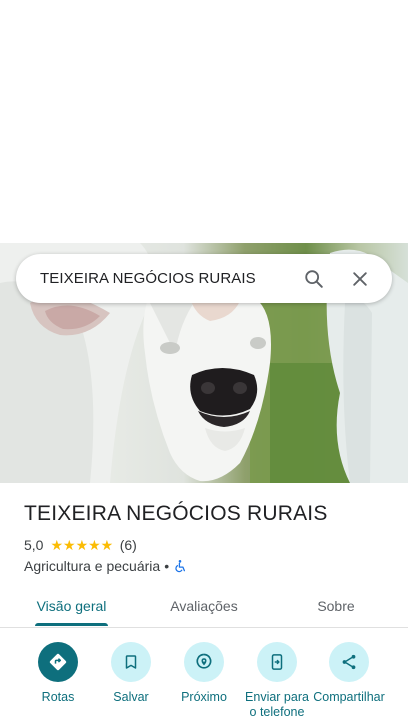 This screenshot has width=408, height=726. I want to click on rating-row: 5,0 ★★★★★ (6), so click(80, 545).